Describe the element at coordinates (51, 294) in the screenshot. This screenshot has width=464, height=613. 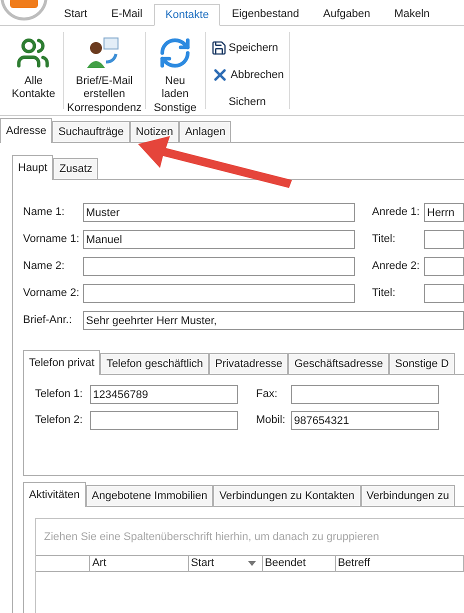
I see `field-label: Vorname 2:` at that location.